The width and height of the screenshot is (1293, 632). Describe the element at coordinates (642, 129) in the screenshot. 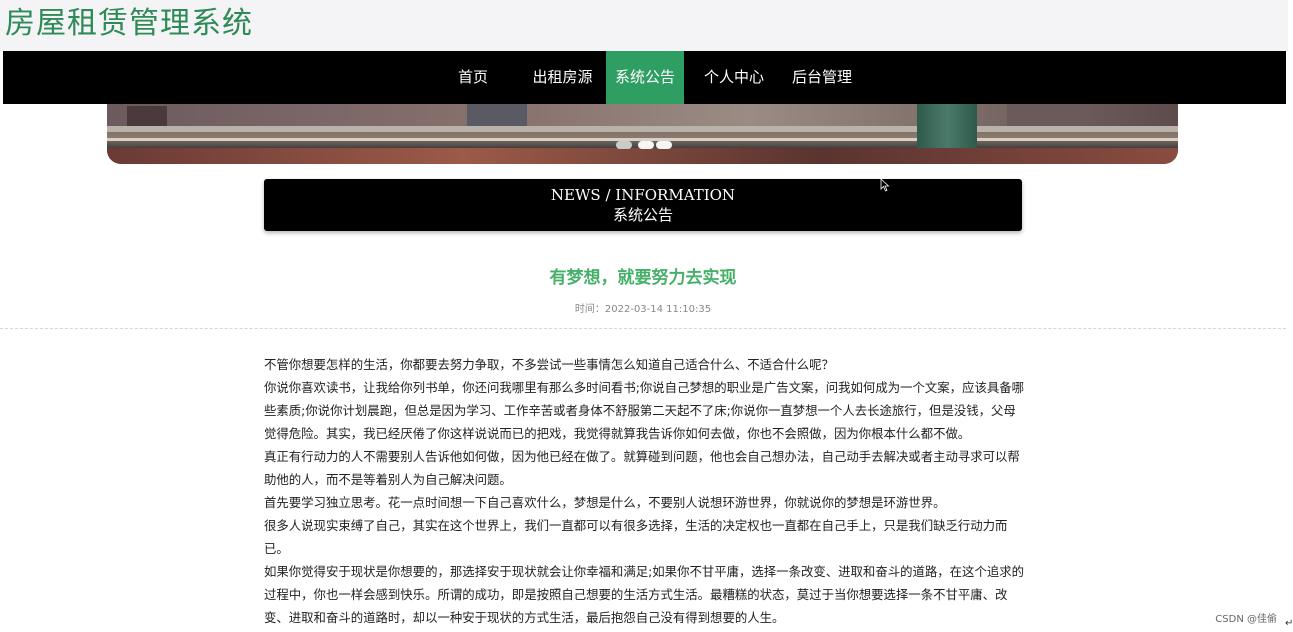

I see `banner-image-road` at that location.